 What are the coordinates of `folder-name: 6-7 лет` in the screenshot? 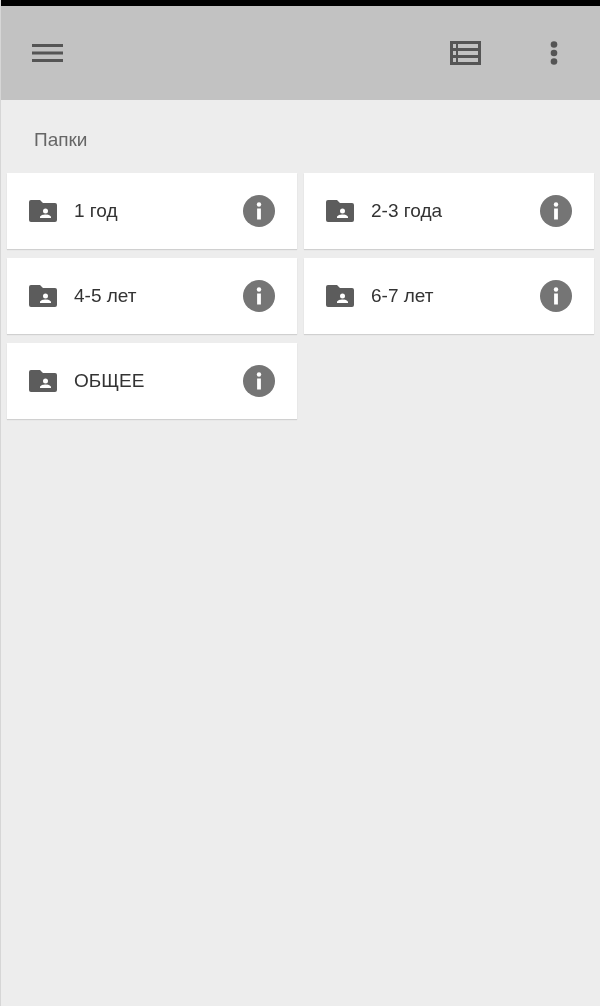 It's located at (403, 296).